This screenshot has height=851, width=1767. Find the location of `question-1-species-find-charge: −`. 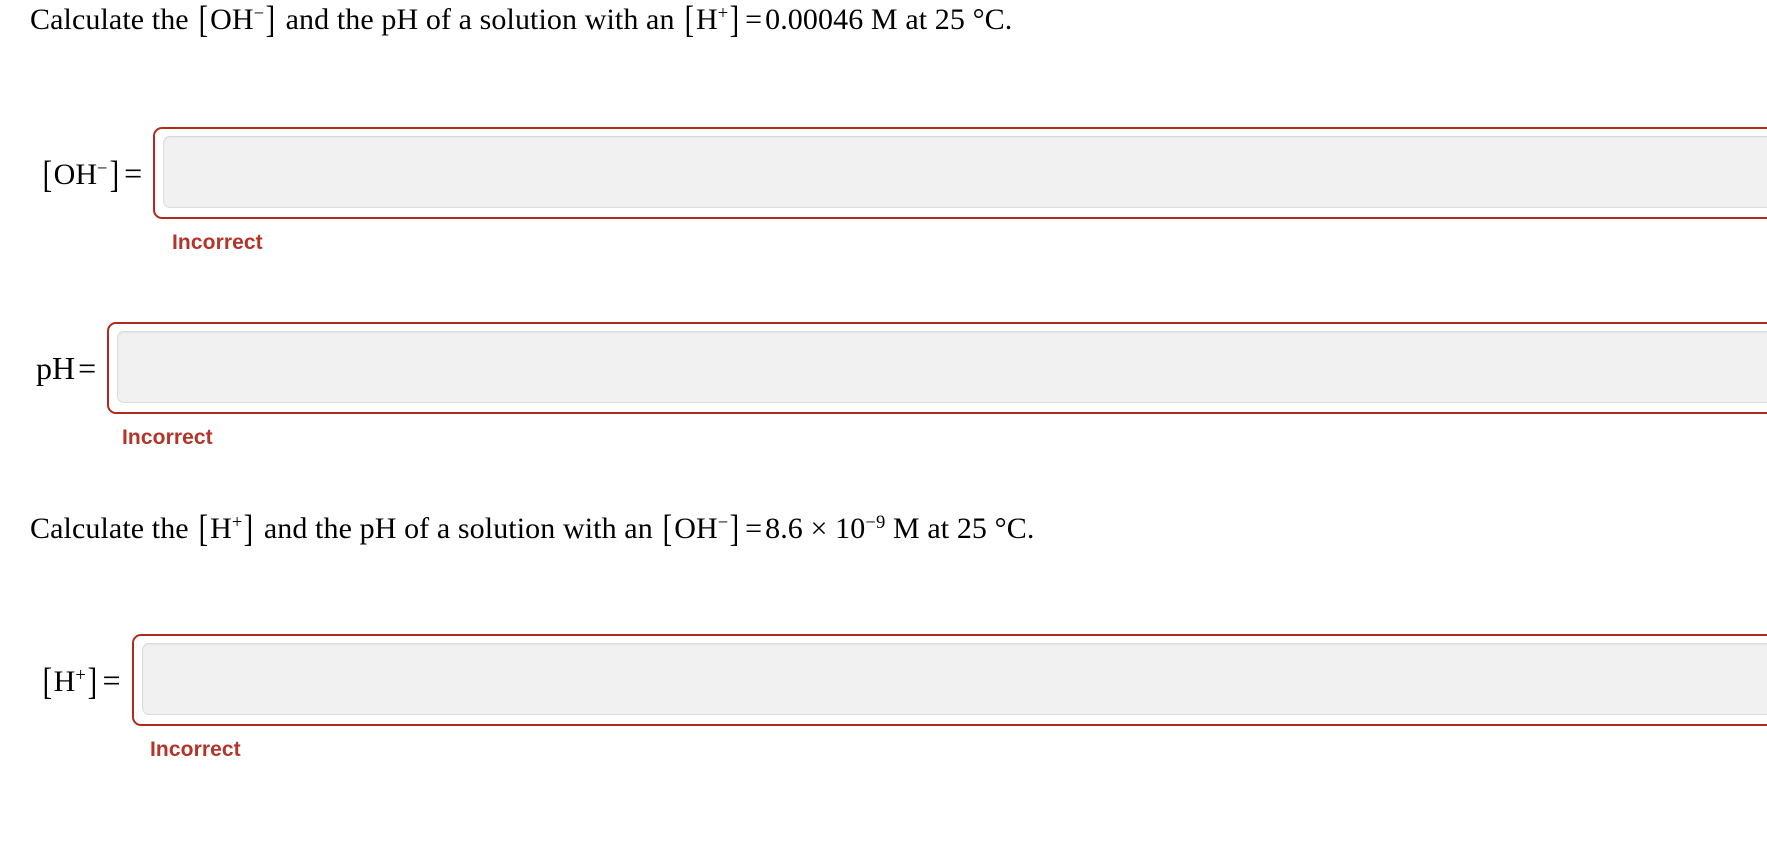

question-1-species-find-charge: − is located at coordinates (259, 13).